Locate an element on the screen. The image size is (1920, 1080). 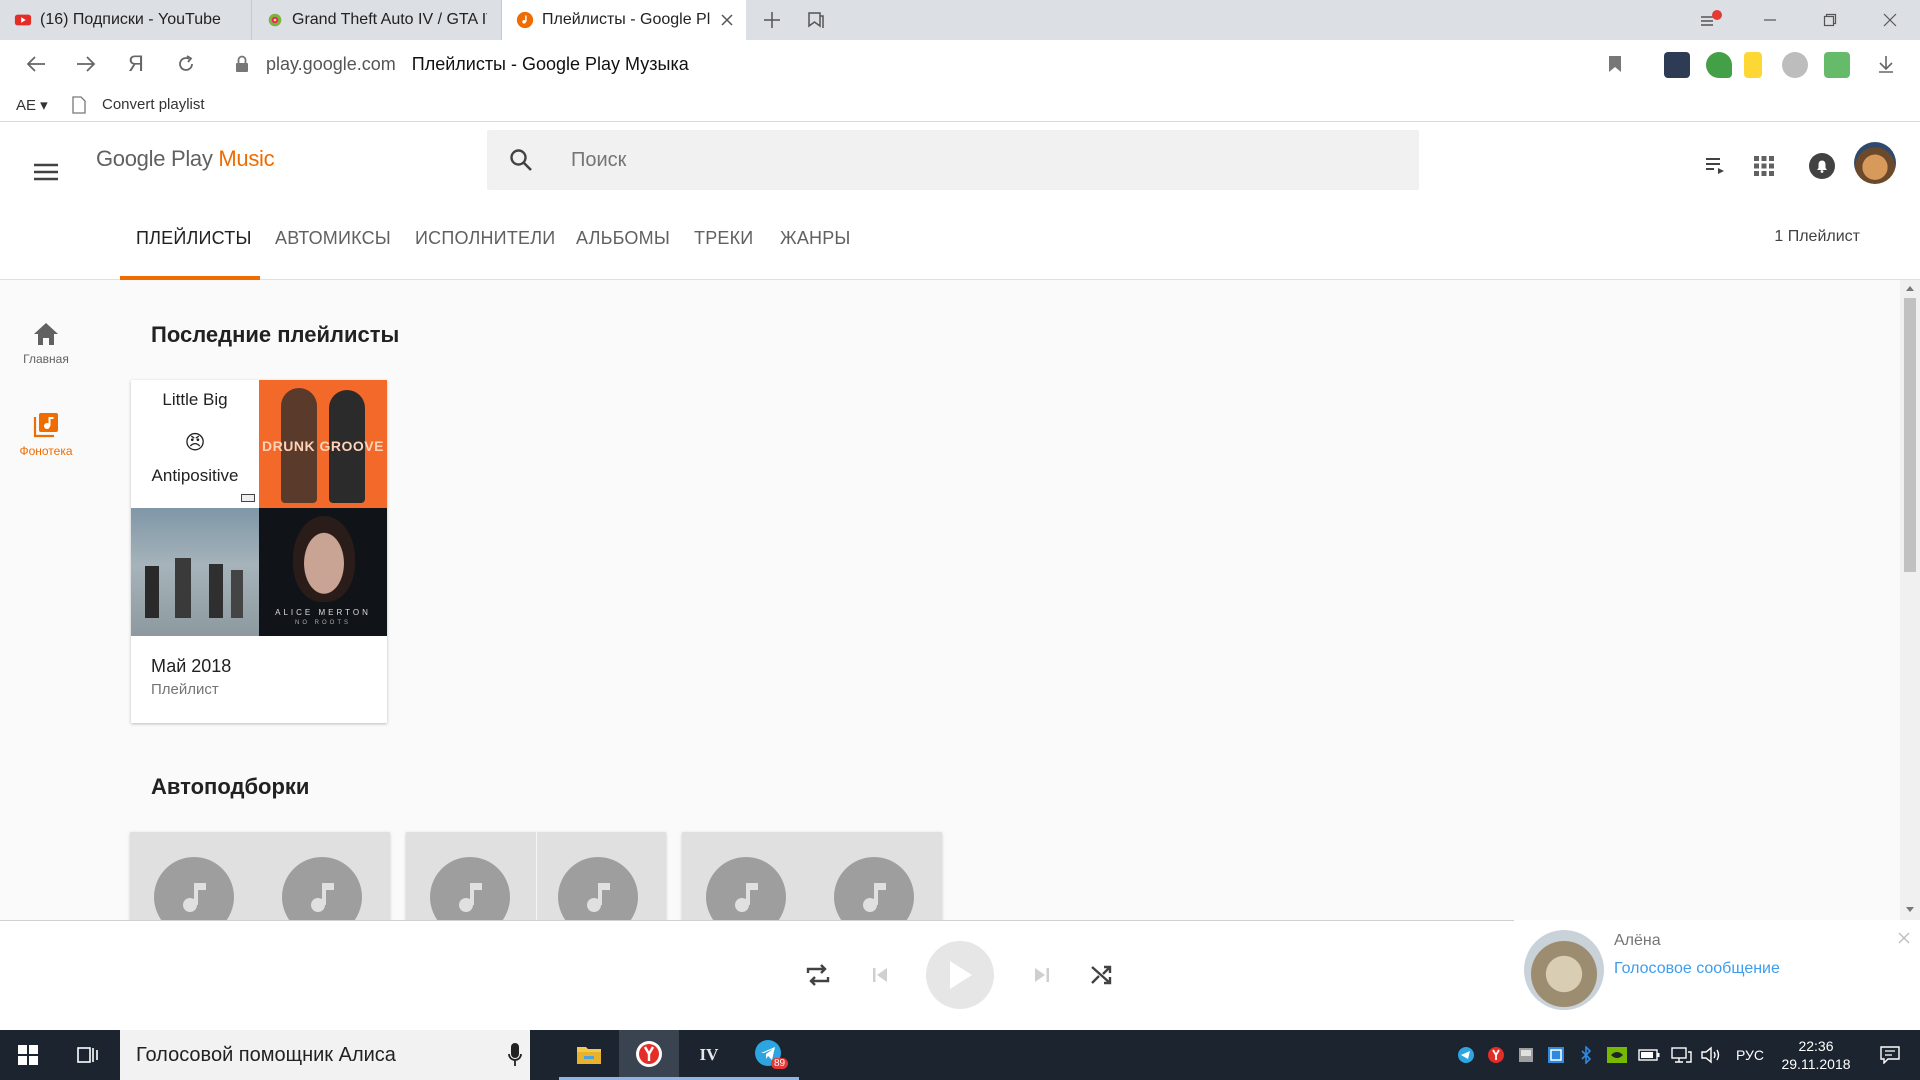
bookmark-icon is located at coordinates (1615, 64).